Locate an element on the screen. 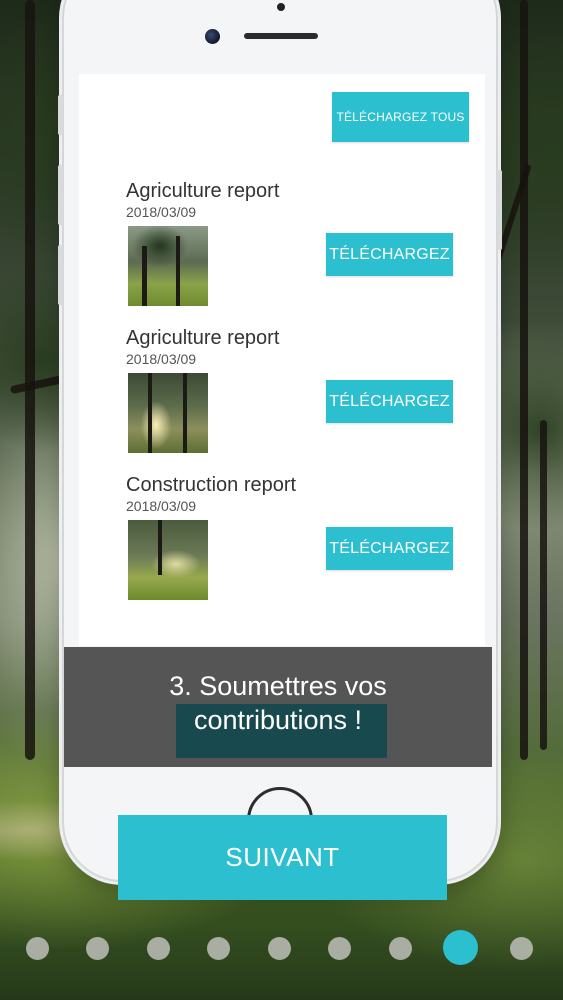 This screenshot has height=1000, width=563. next-button: SUIVANT is located at coordinates (282, 857).